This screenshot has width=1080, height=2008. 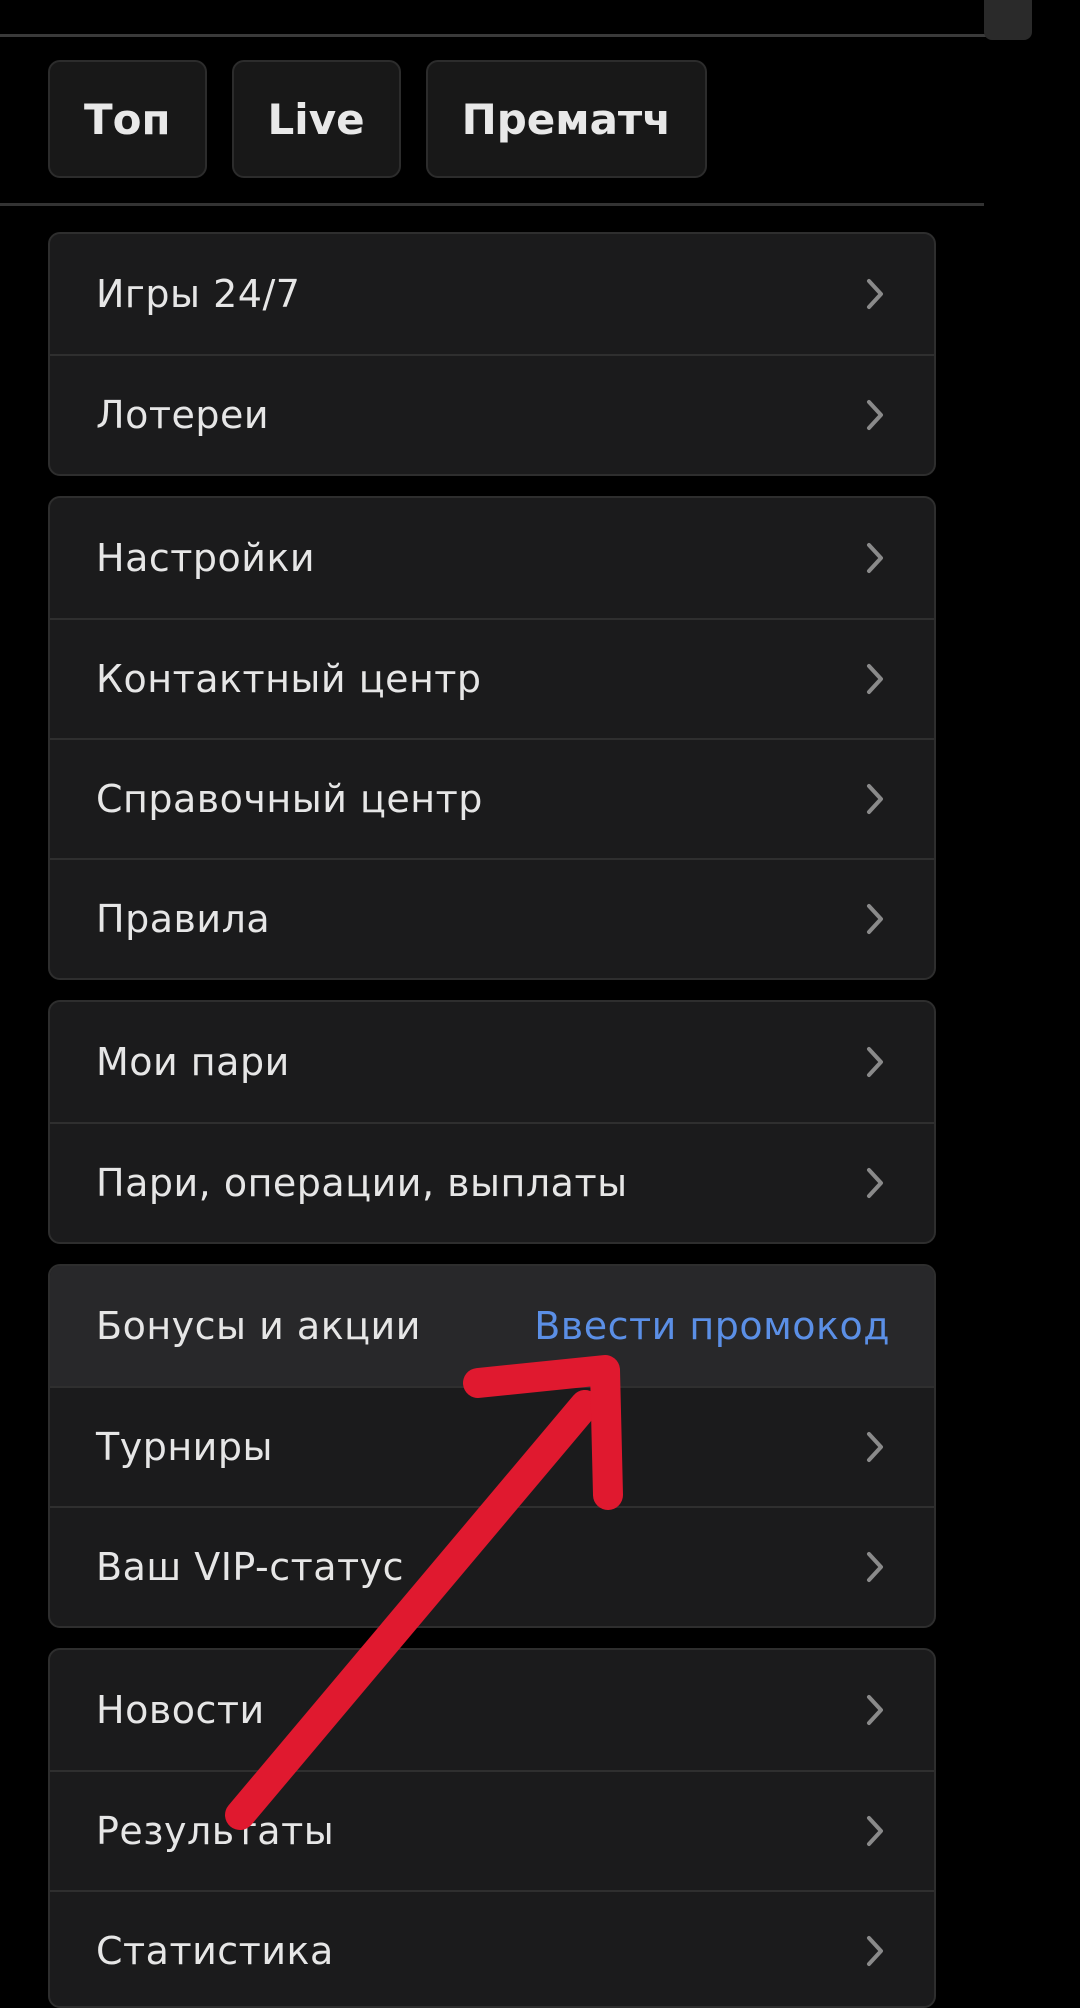 I want to click on menu-item-label: Результаты, so click(x=215, y=1831).